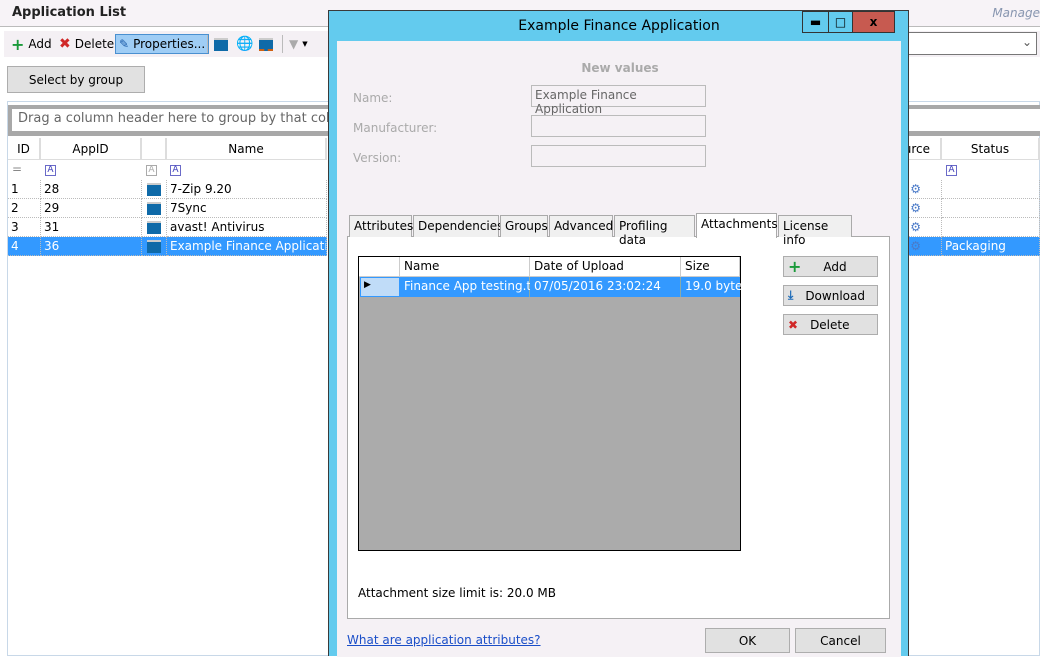  I want to click on cell-appid: 31, so click(91, 227).